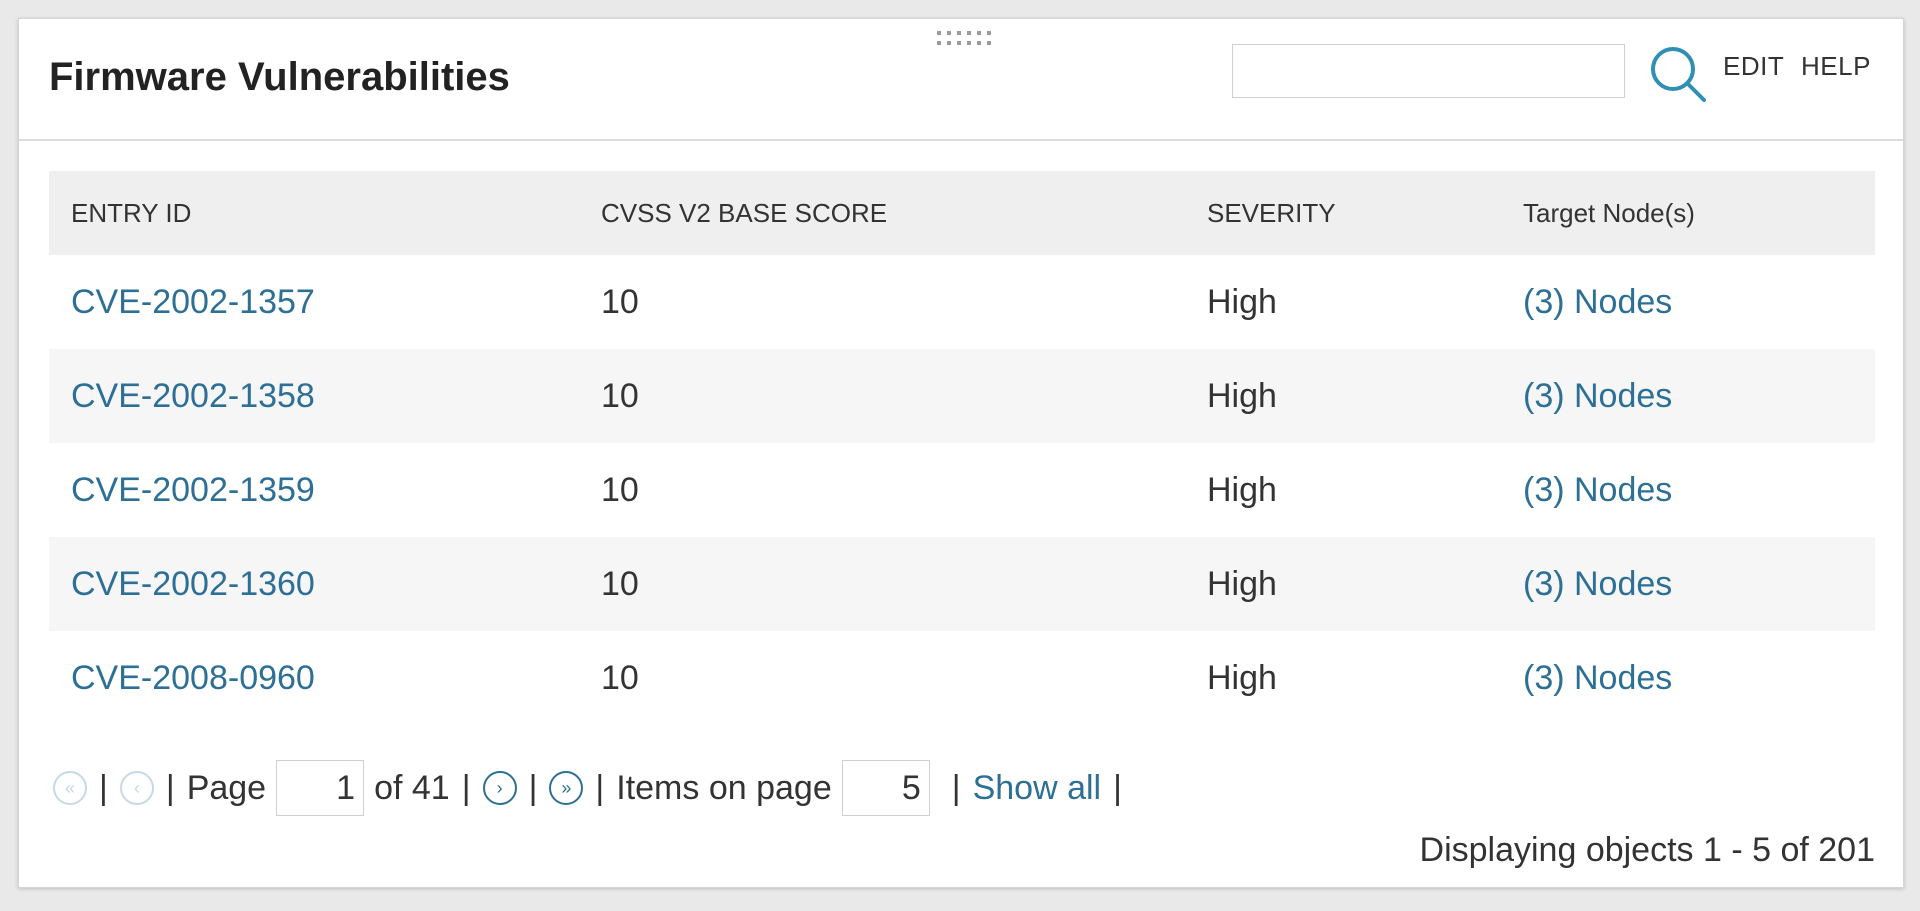 This screenshot has height=911, width=1920. I want to click on table-row: CVE-2002-1357 10 High (3) Nodes, so click(962, 302).